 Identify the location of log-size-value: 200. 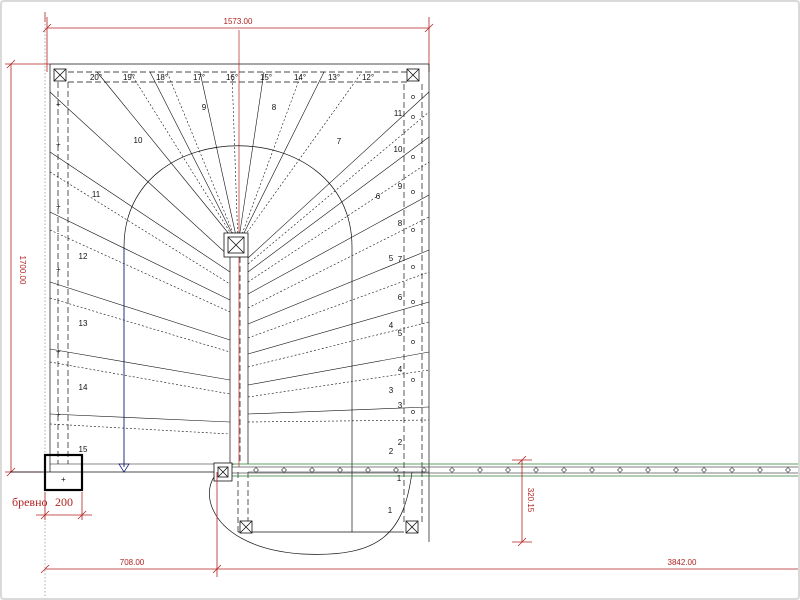
(64, 502).